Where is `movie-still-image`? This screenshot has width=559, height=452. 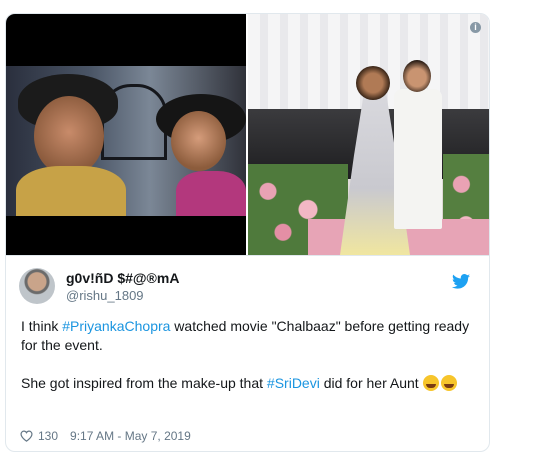
movie-still-image is located at coordinates (126, 141).